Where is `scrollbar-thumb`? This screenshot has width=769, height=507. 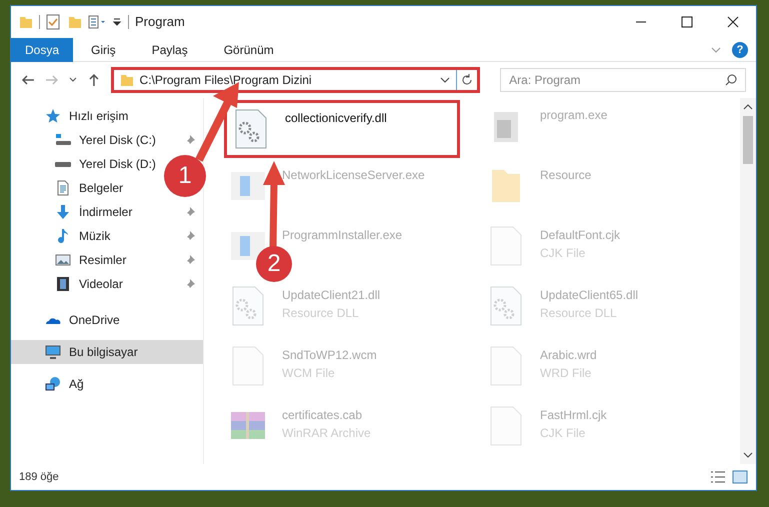
scrollbar-thumb is located at coordinates (748, 140).